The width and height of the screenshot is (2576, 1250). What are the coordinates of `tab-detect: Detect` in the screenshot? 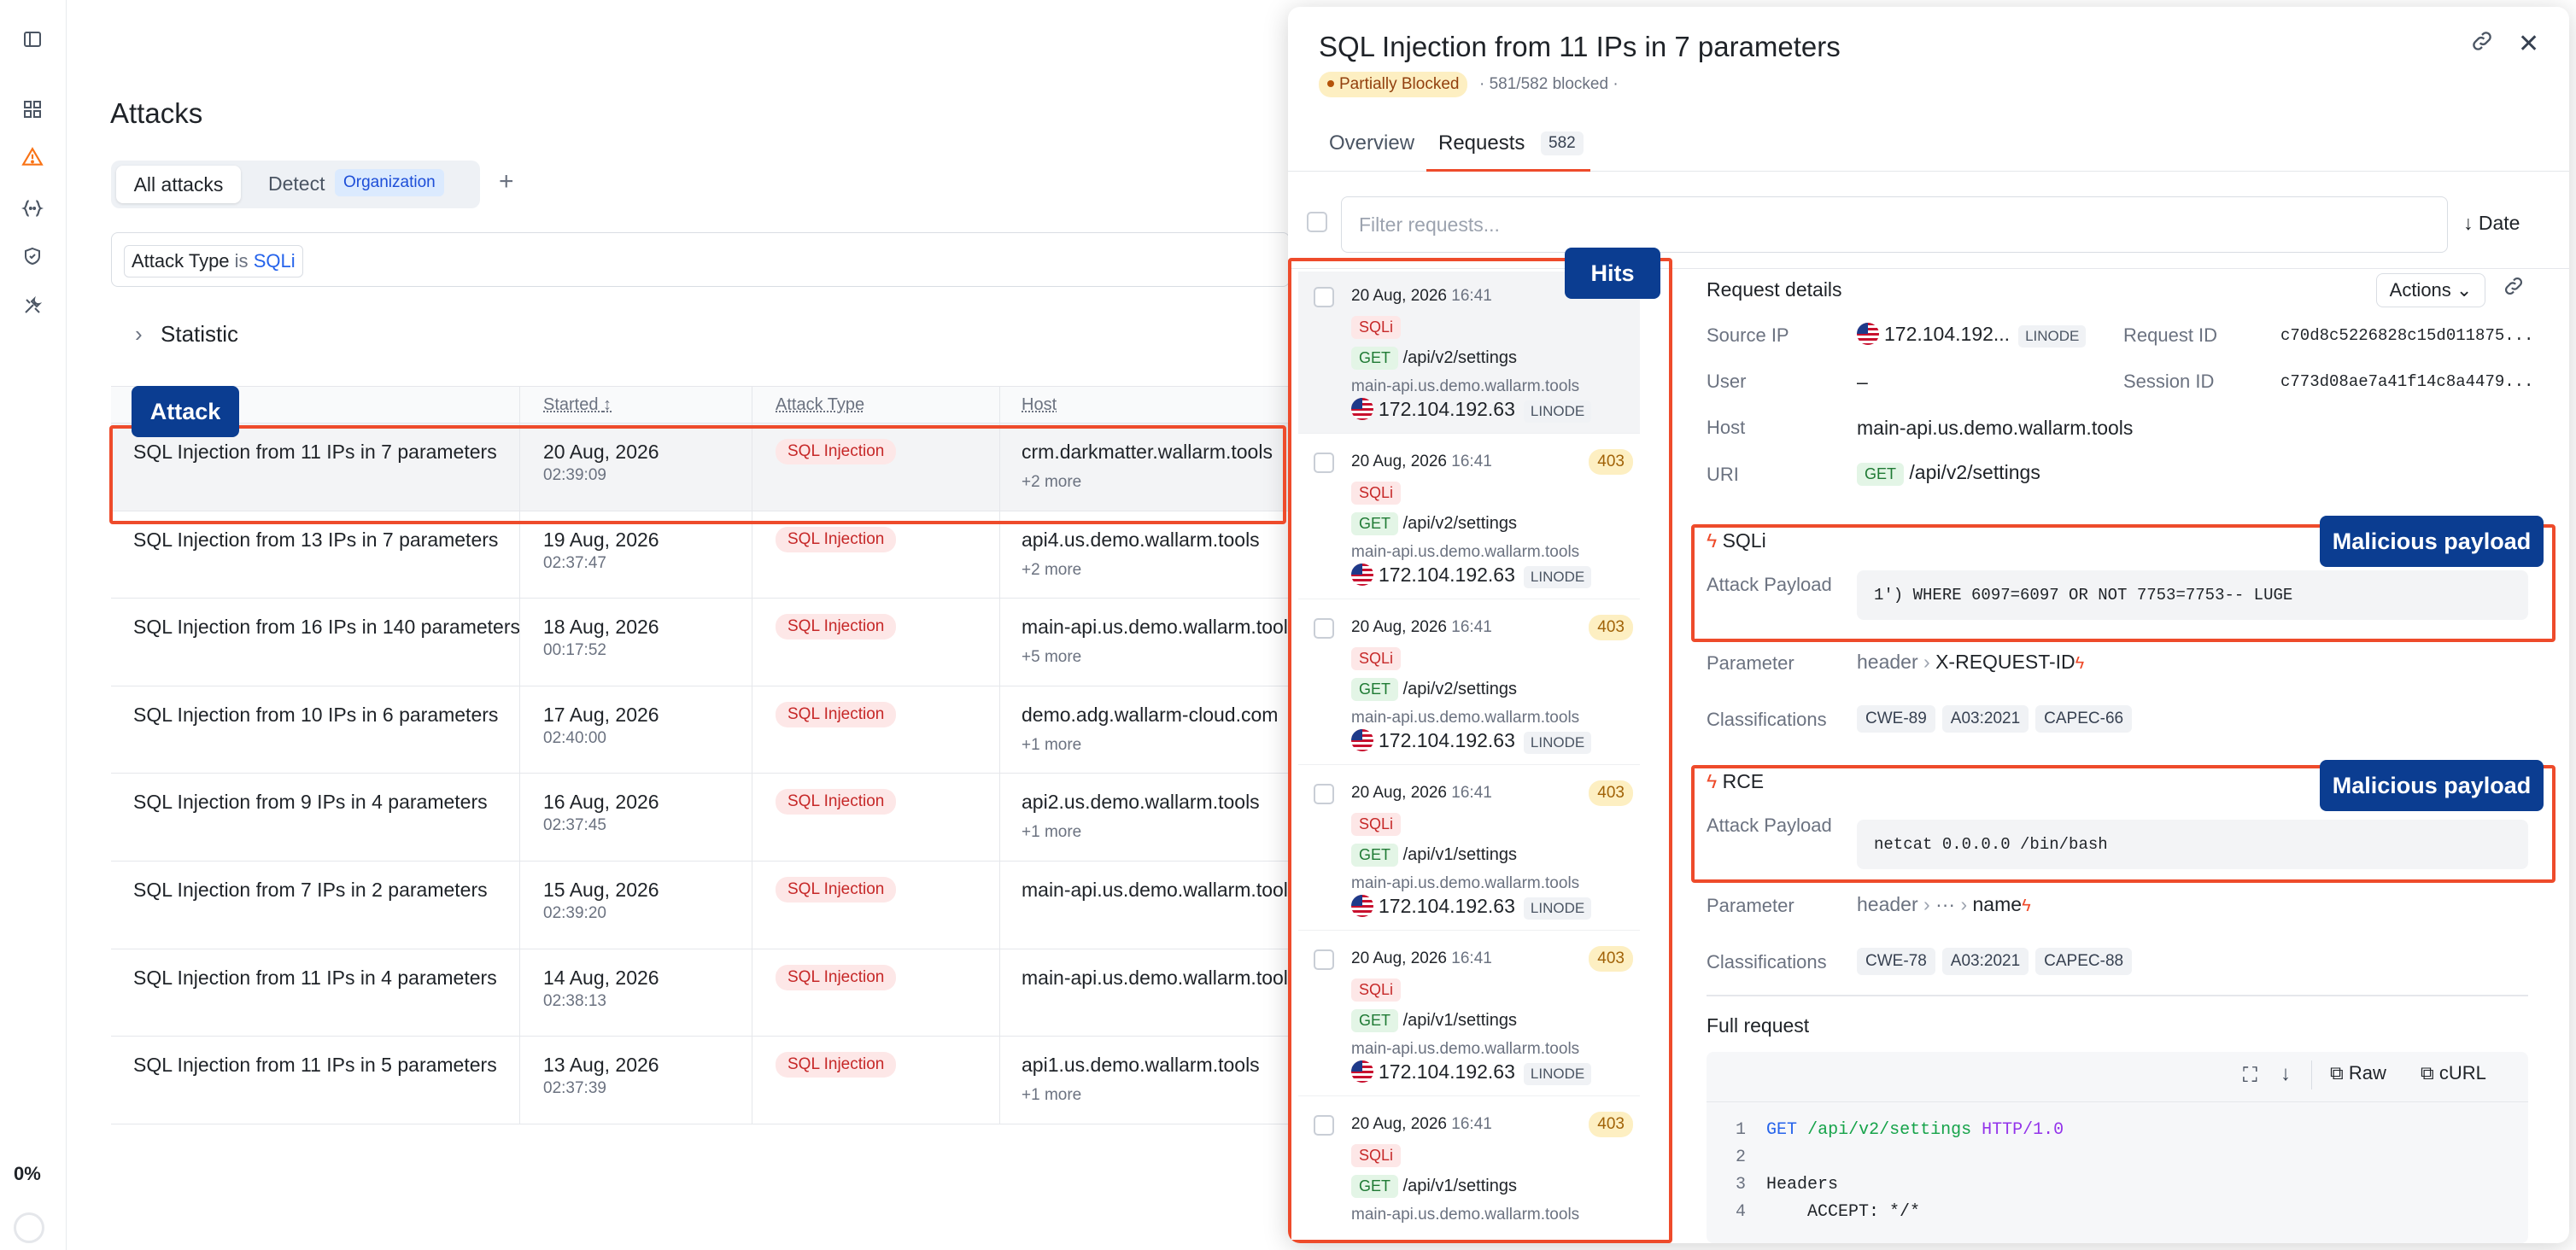 It's located at (296, 184).